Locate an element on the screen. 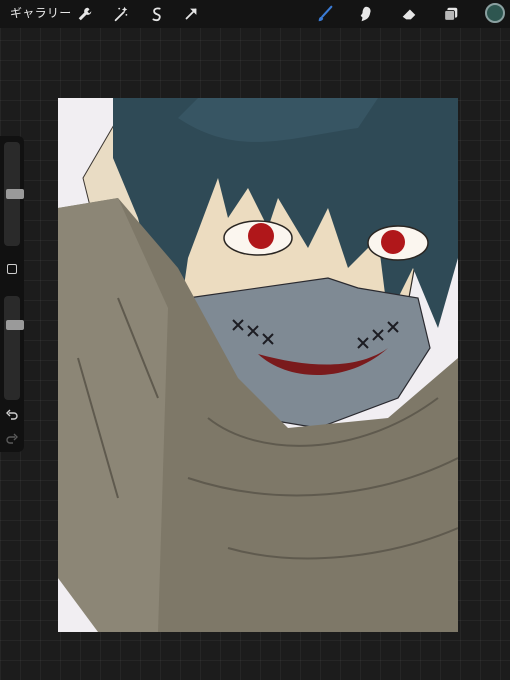  wrench-icon is located at coordinates (85, 14).